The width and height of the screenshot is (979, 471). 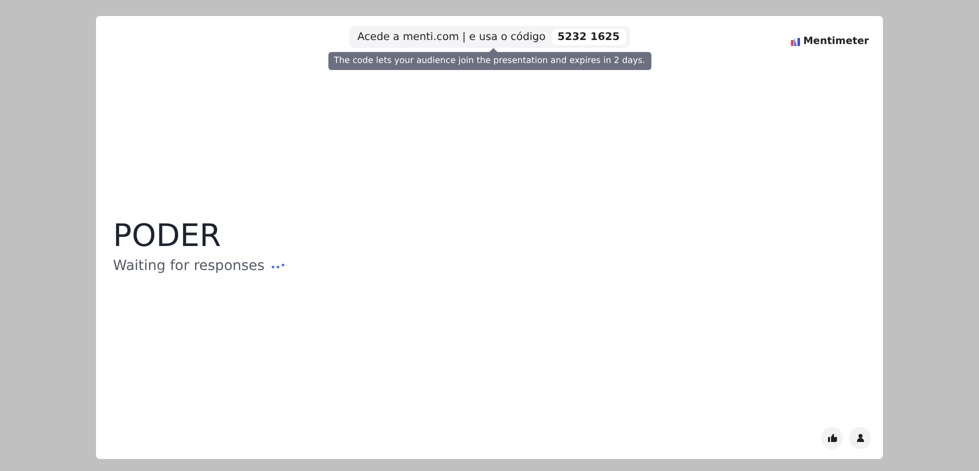 I want to click on person-icon, so click(x=860, y=438).